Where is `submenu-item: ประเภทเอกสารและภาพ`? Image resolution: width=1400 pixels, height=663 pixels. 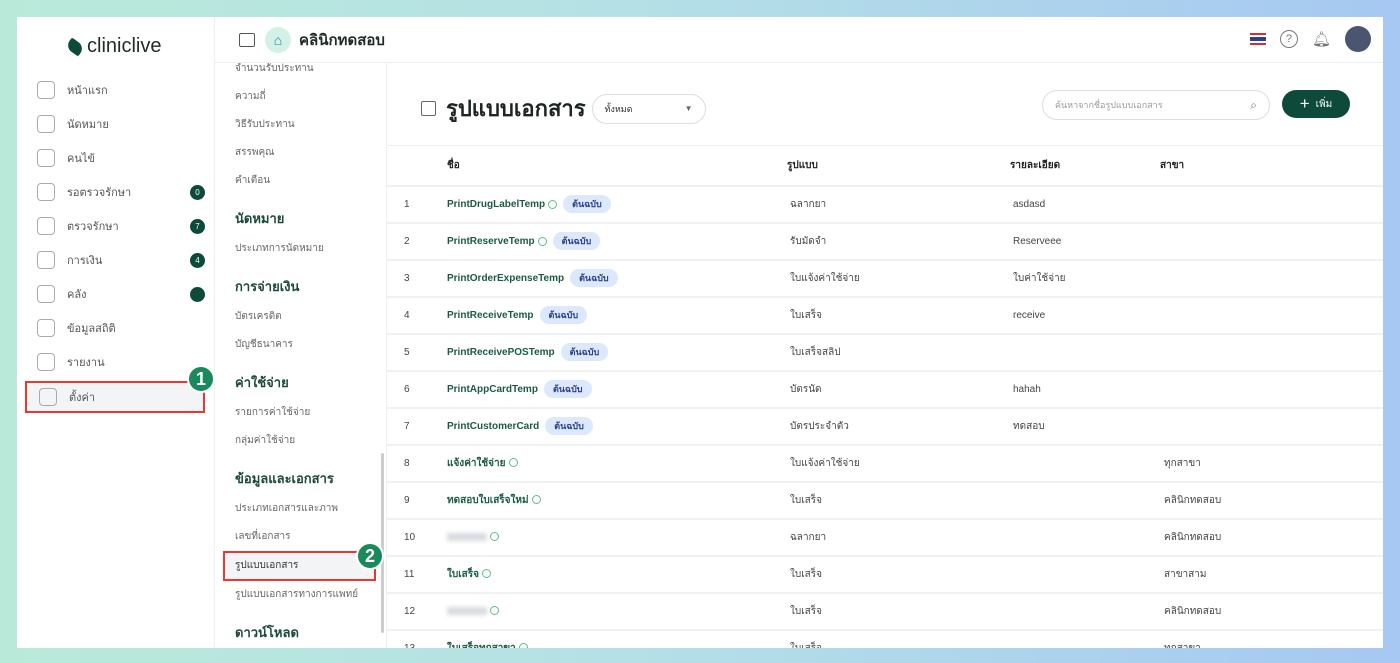 submenu-item: ประเภทเอกสารและภาพ is located at coordinates (300, 509).